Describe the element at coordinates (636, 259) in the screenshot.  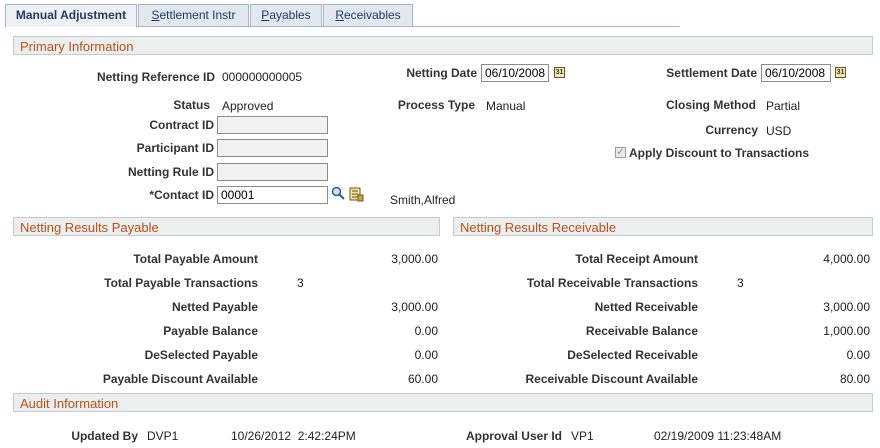
I see `total-receipt-amount-label: Total Receipt Amount` at that location.